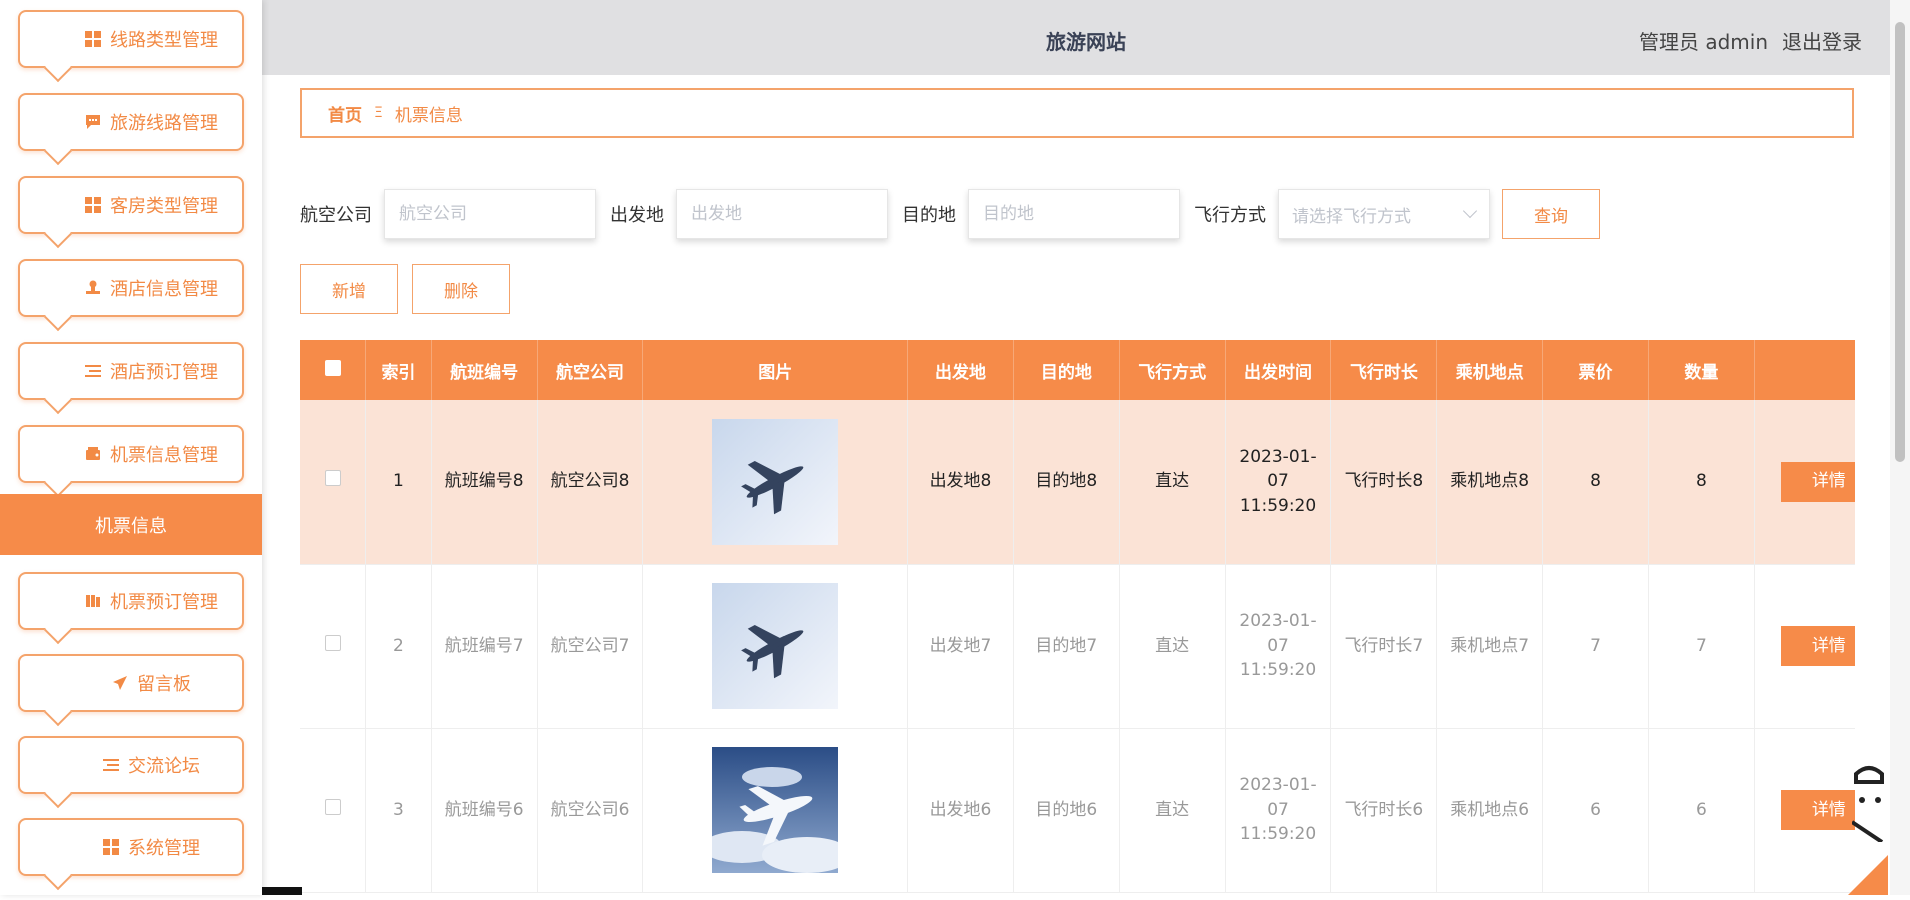  I want to click on cell-duration: 飞行时长6, so click(1384, 810).